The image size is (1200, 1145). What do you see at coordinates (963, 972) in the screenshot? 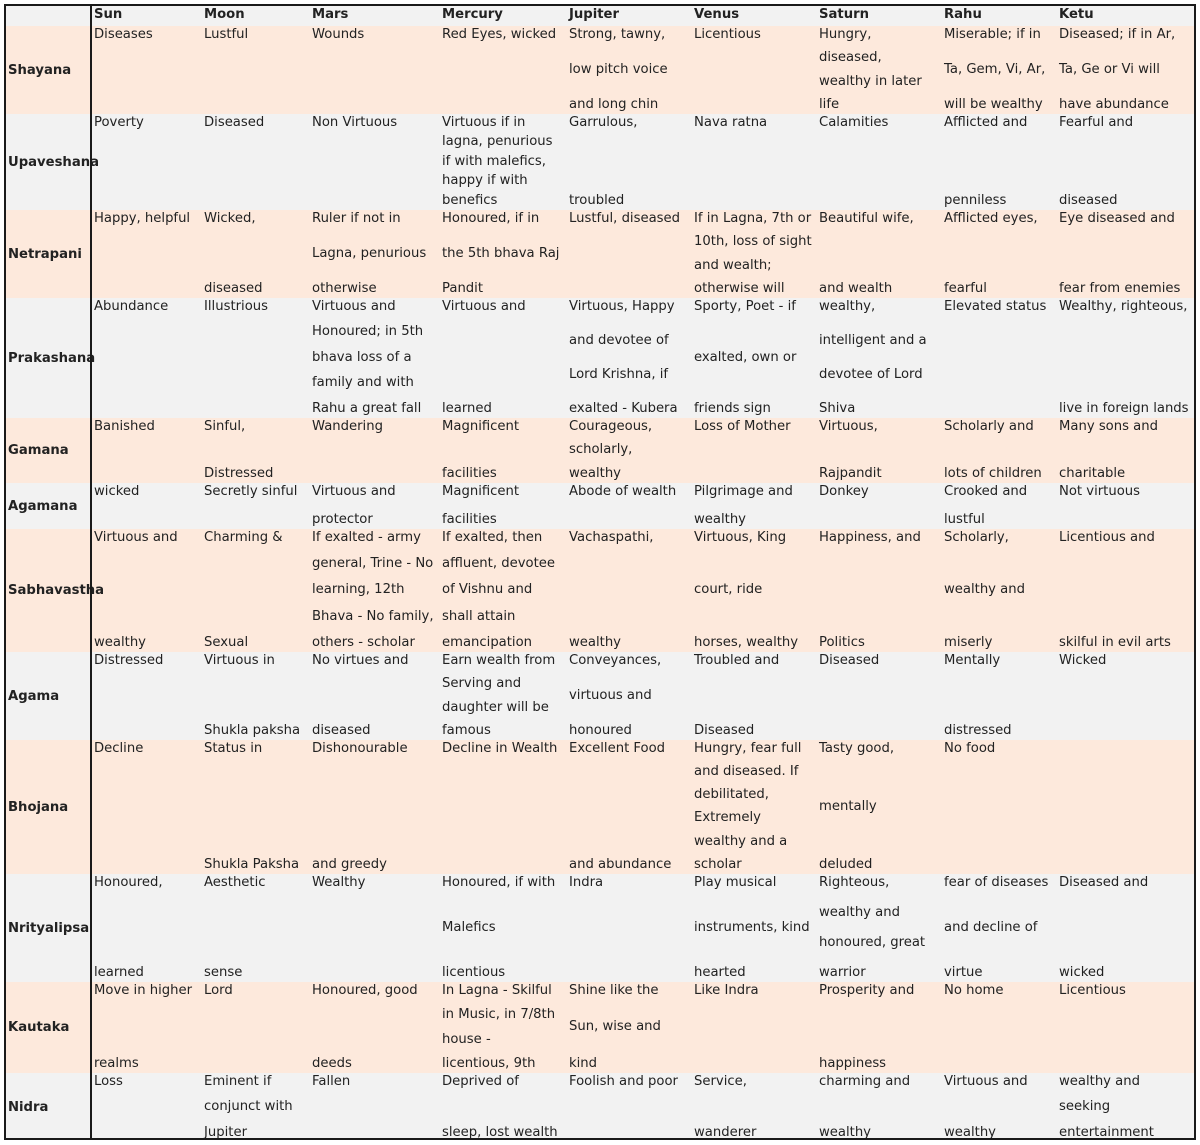
I see `cell-text-line: virtue` at bounding box center [963, 972].